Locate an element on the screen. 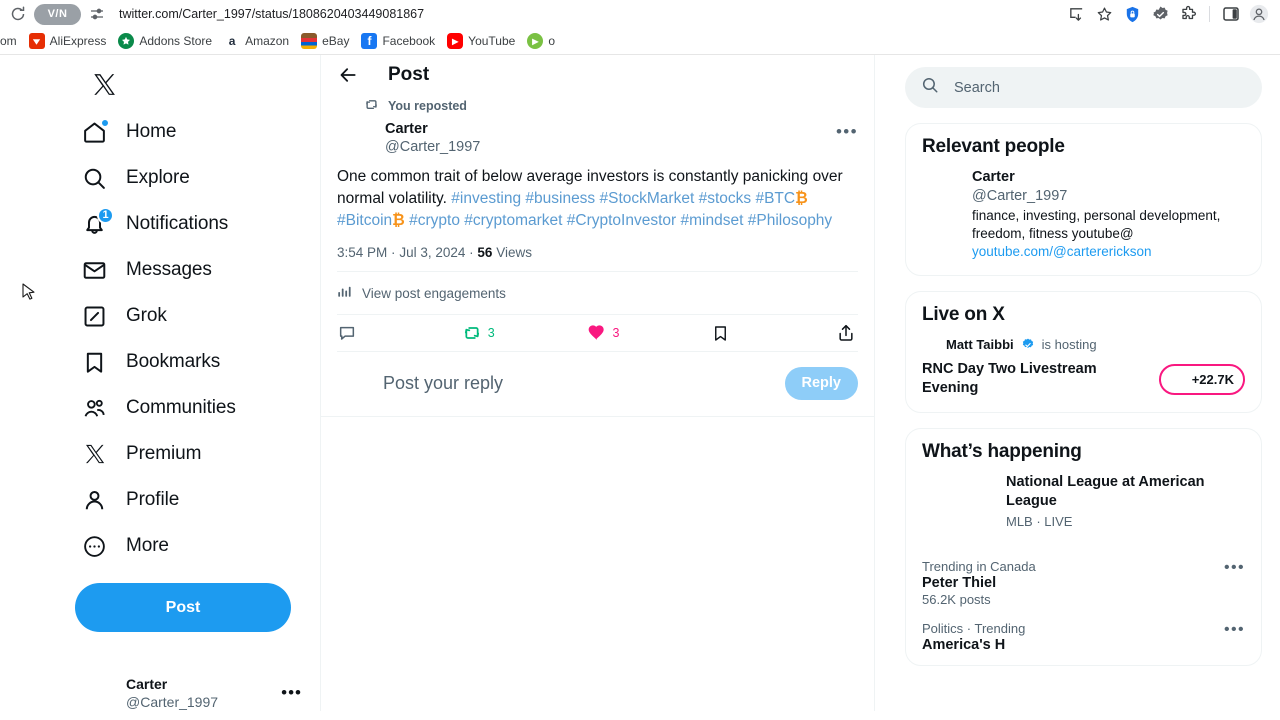 The image size is (1280, 720). bookmark-label: om is located at coordinates (8, 41).